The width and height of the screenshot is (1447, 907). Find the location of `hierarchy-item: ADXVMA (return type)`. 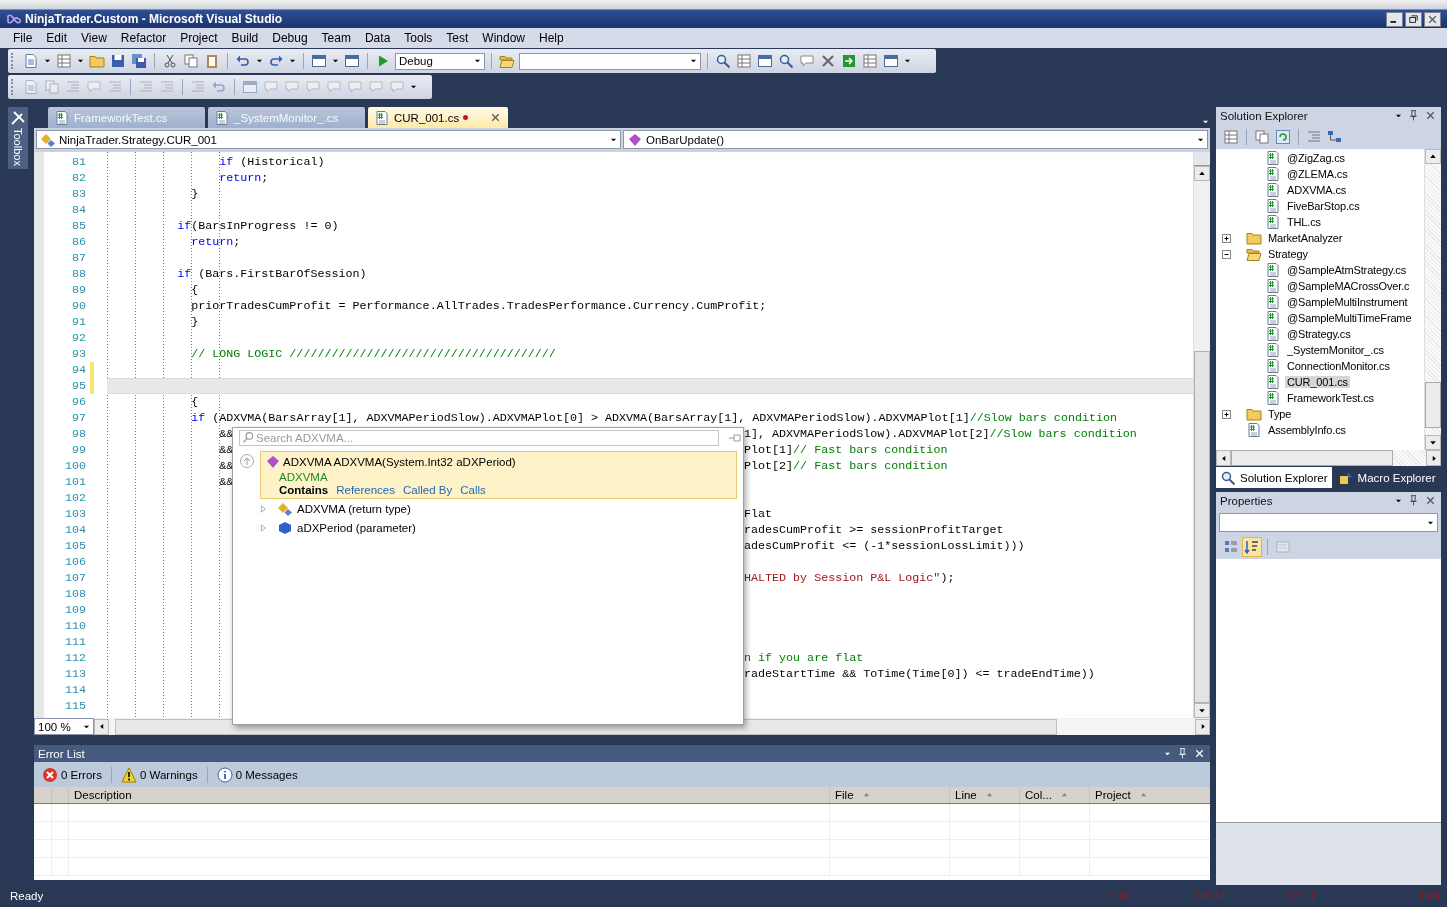

hierarchy-item: ADXVMA (return type) is located at coordinates (354, 508).